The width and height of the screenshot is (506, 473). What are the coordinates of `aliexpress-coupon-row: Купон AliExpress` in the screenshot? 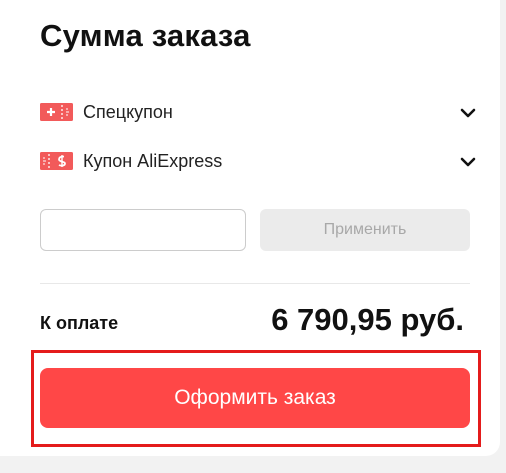 It's located at (258, 161).